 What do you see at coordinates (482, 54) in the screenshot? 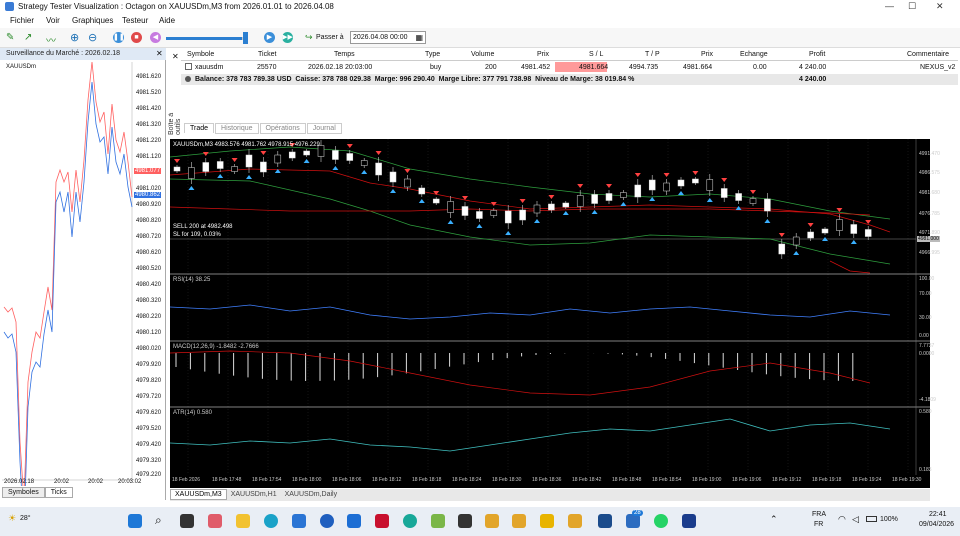
I see `col-header: Volume` at bounding box center [482, 54].